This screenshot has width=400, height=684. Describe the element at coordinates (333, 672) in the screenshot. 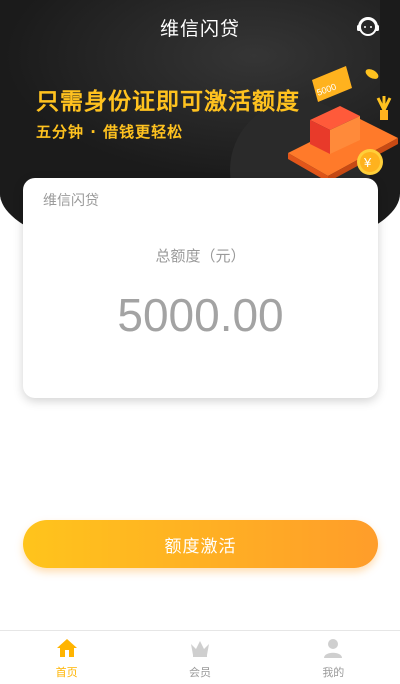

I see `tab-mine-label: 我的` at that location.